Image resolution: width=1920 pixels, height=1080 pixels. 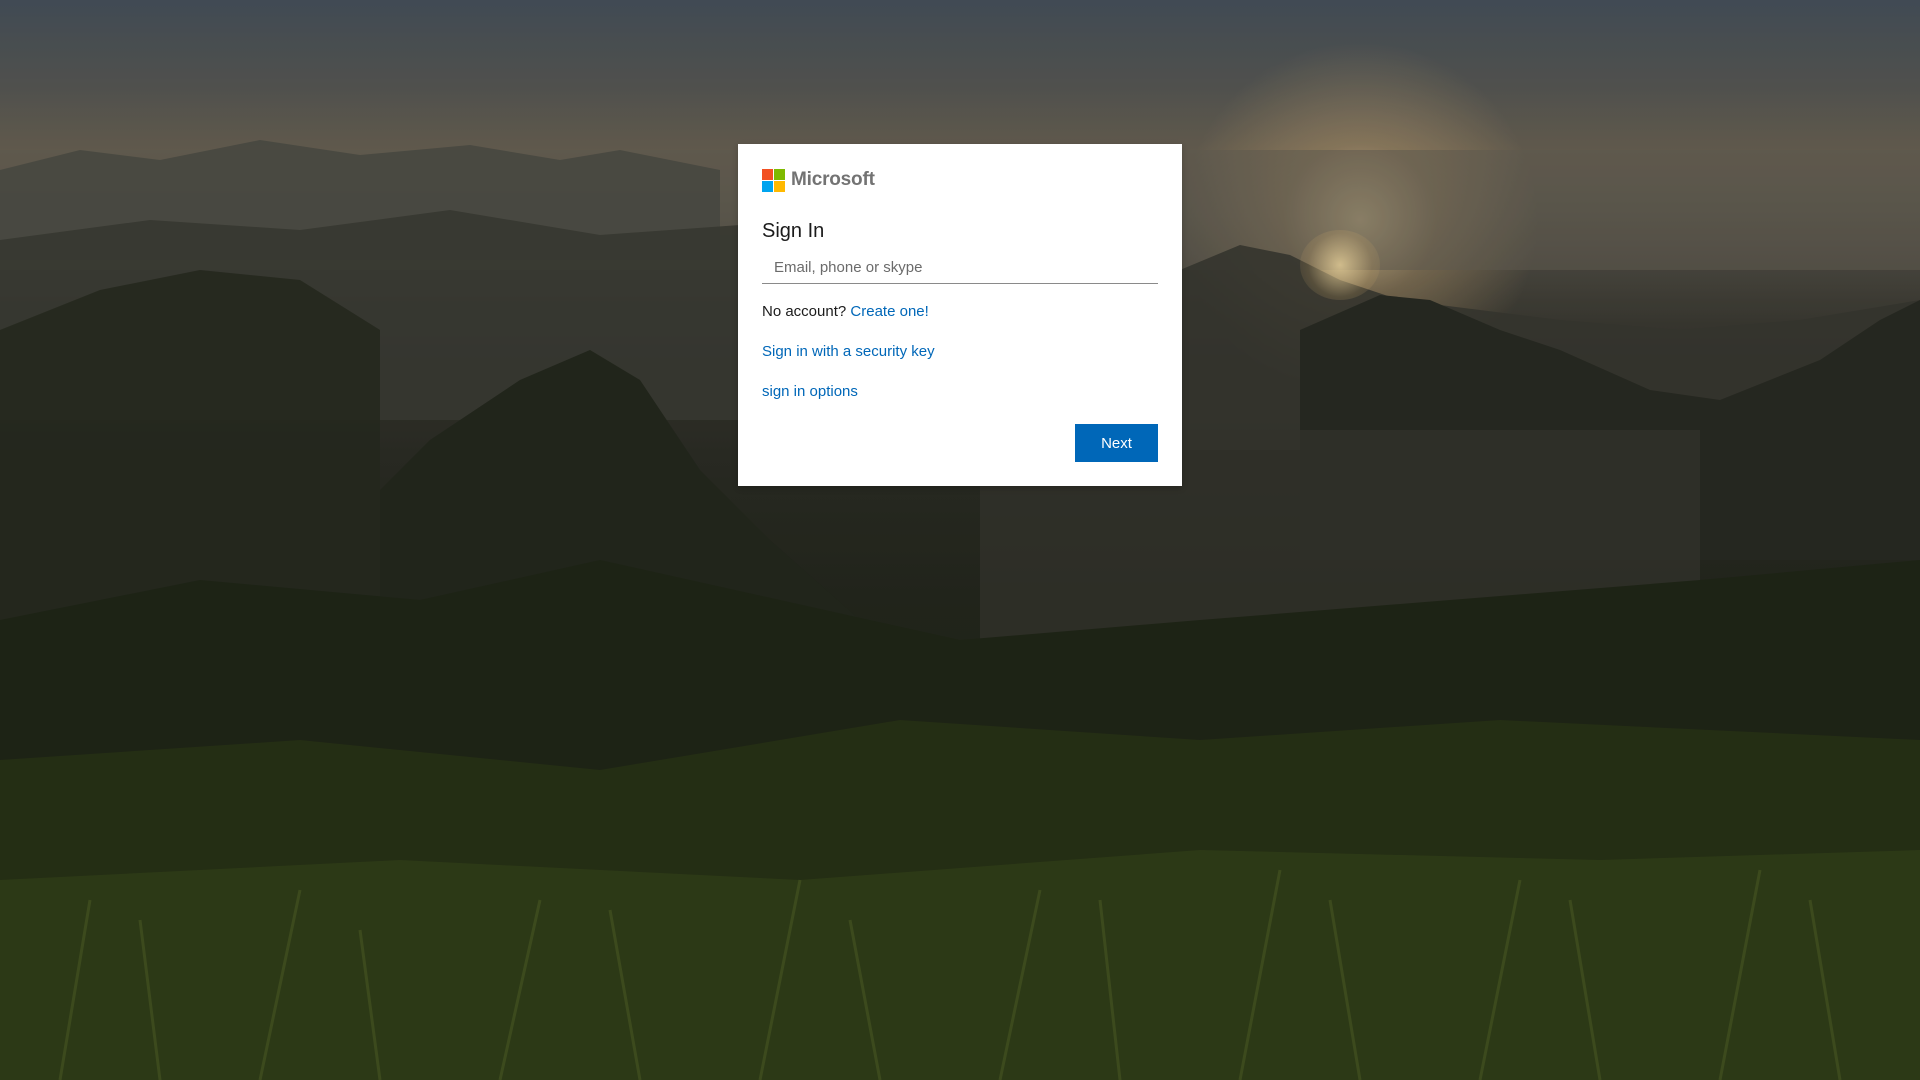 What do you see at coordinates (779, 174) in the screenshot?
I see `logo-square-green` at bounding box center [779, 174].